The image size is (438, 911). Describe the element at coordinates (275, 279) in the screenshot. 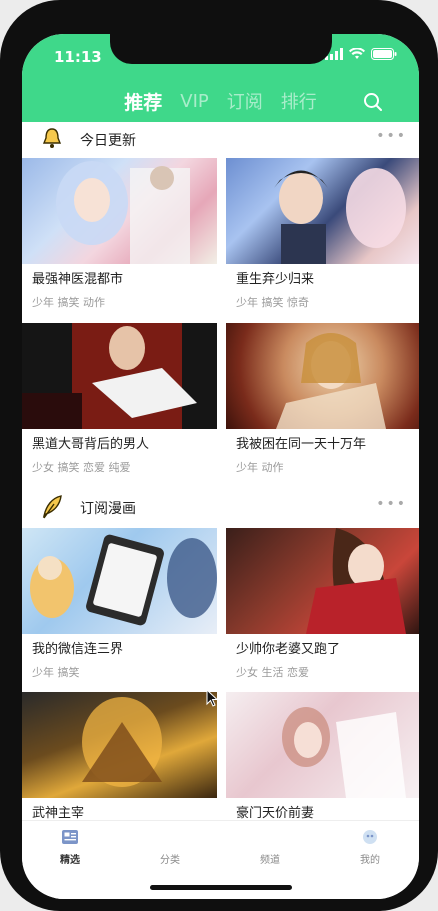

I see `comic-title: 重生弃少归来` at that location.